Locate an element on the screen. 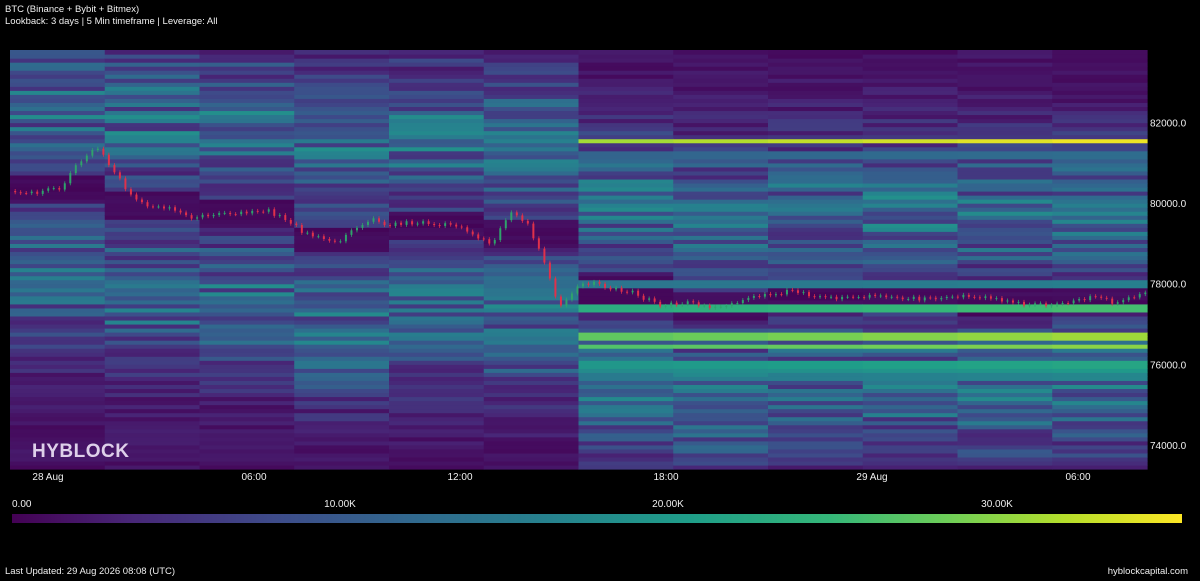  y-tick-label: 74000.0 is located at coordinates (1168, 446).